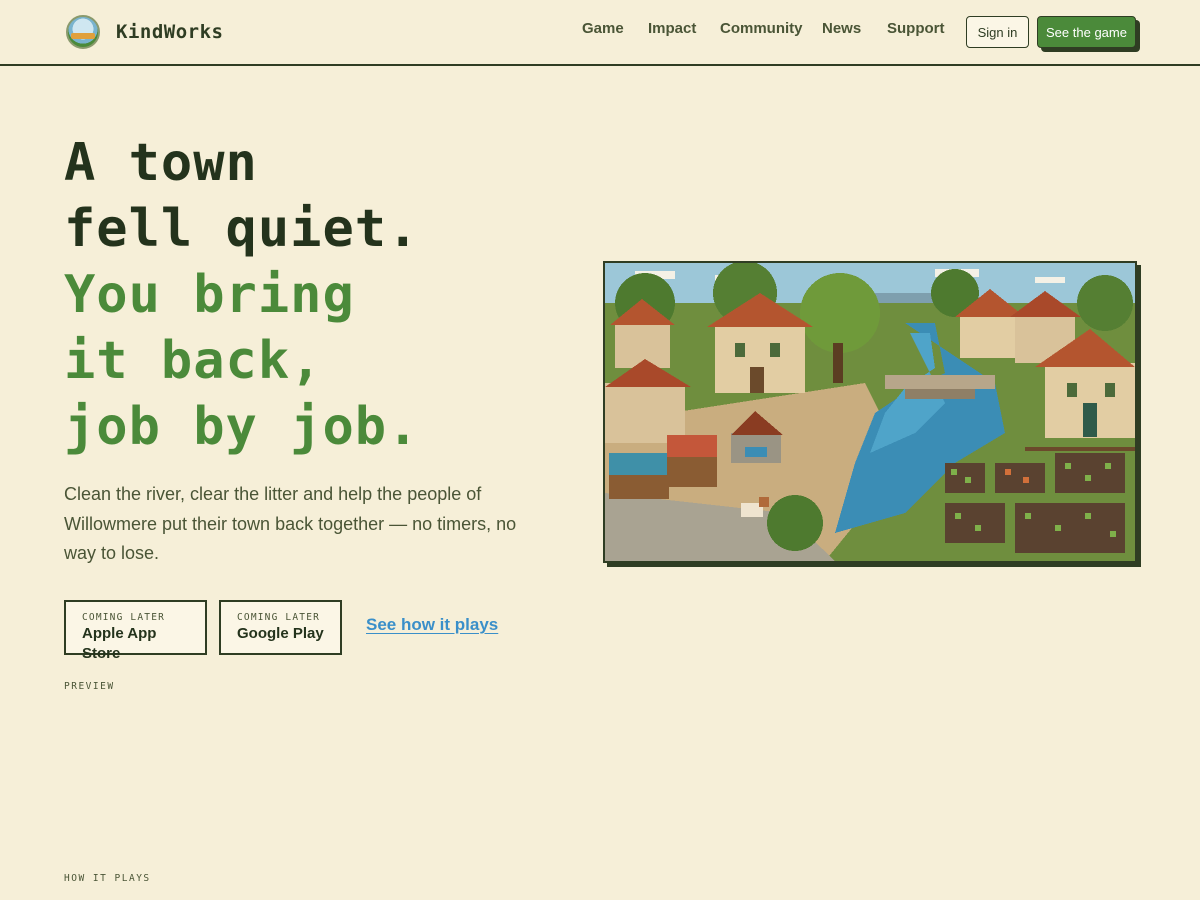 This screenshot has height=900, width=1200. I want to click on google-play-button: Coming later Google Play, so click(280, 627).